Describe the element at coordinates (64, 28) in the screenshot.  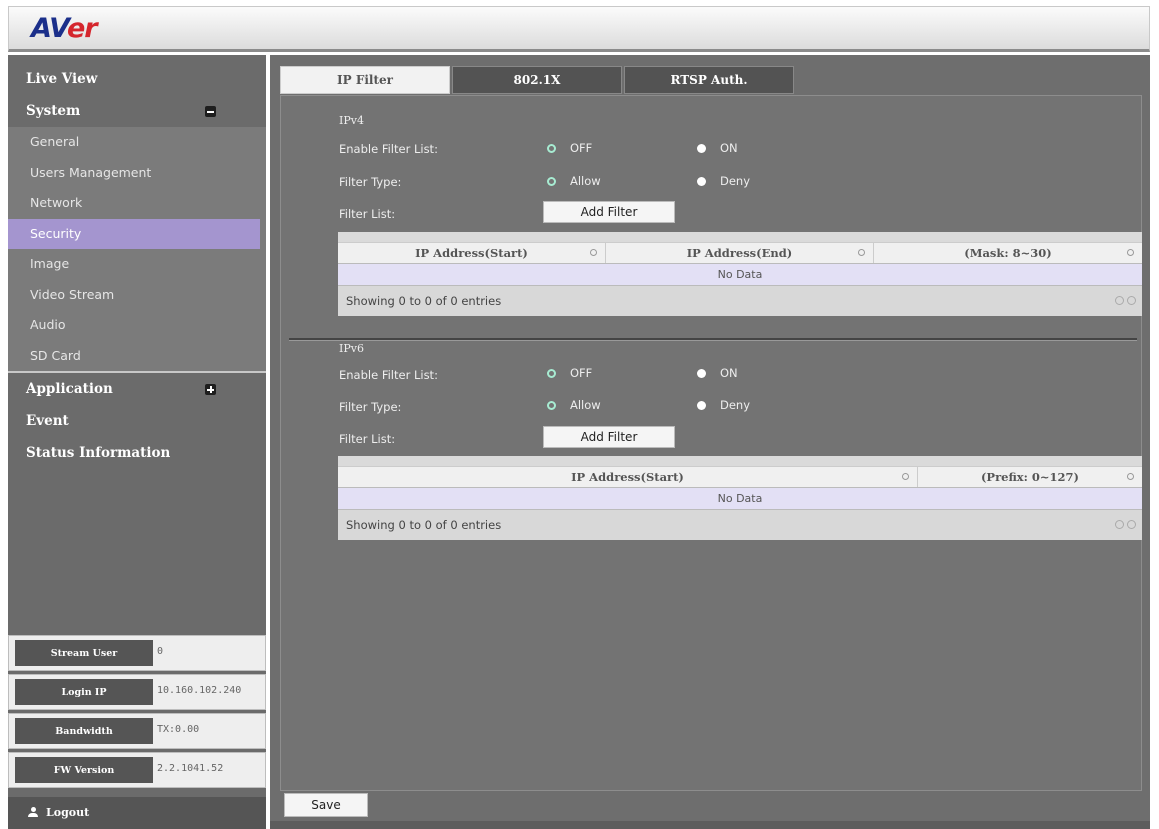
I see `aver-logo: AVer` at that location.